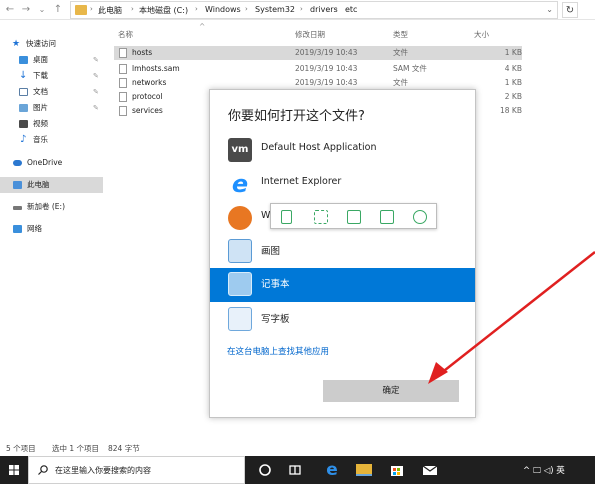 The image size is (595, 484). I want to click on system-tray: ^ 🖵 ◁) 英, so click(544, 470).